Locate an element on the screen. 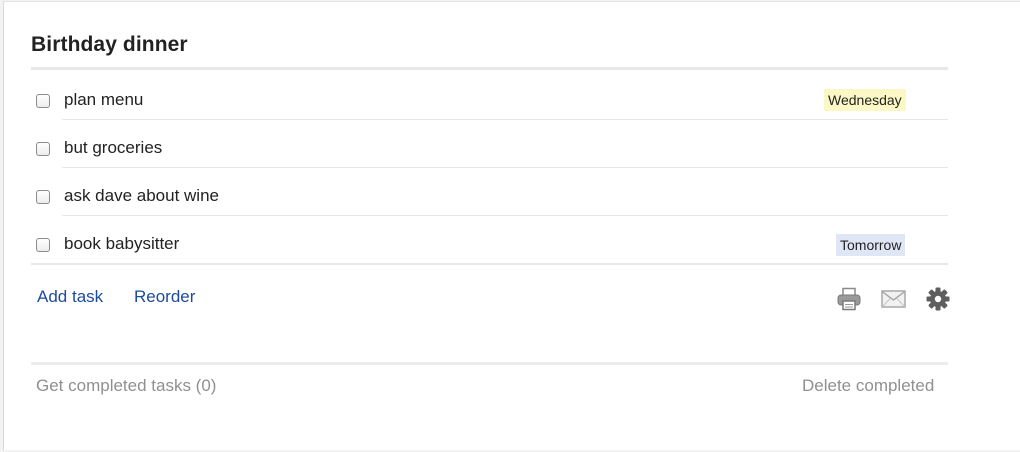  task-text: book babysitter is located at coordinates (121, 244).